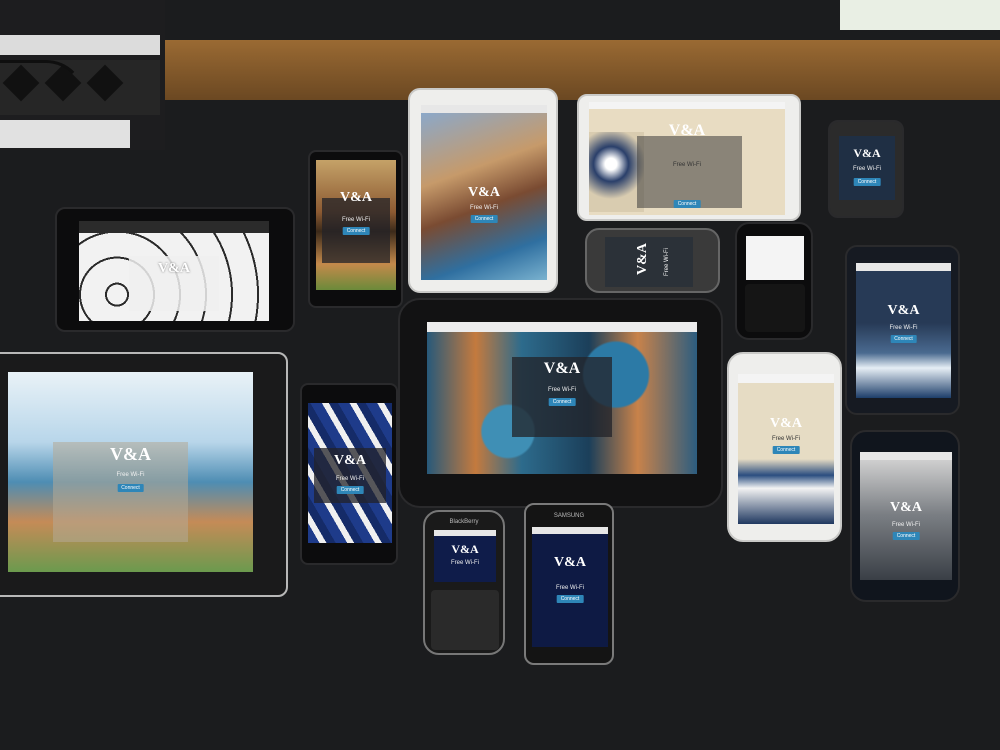  I want to click on xperia-mid-screen: V&A Free Wi-Fi Connect, so click(350, 473).